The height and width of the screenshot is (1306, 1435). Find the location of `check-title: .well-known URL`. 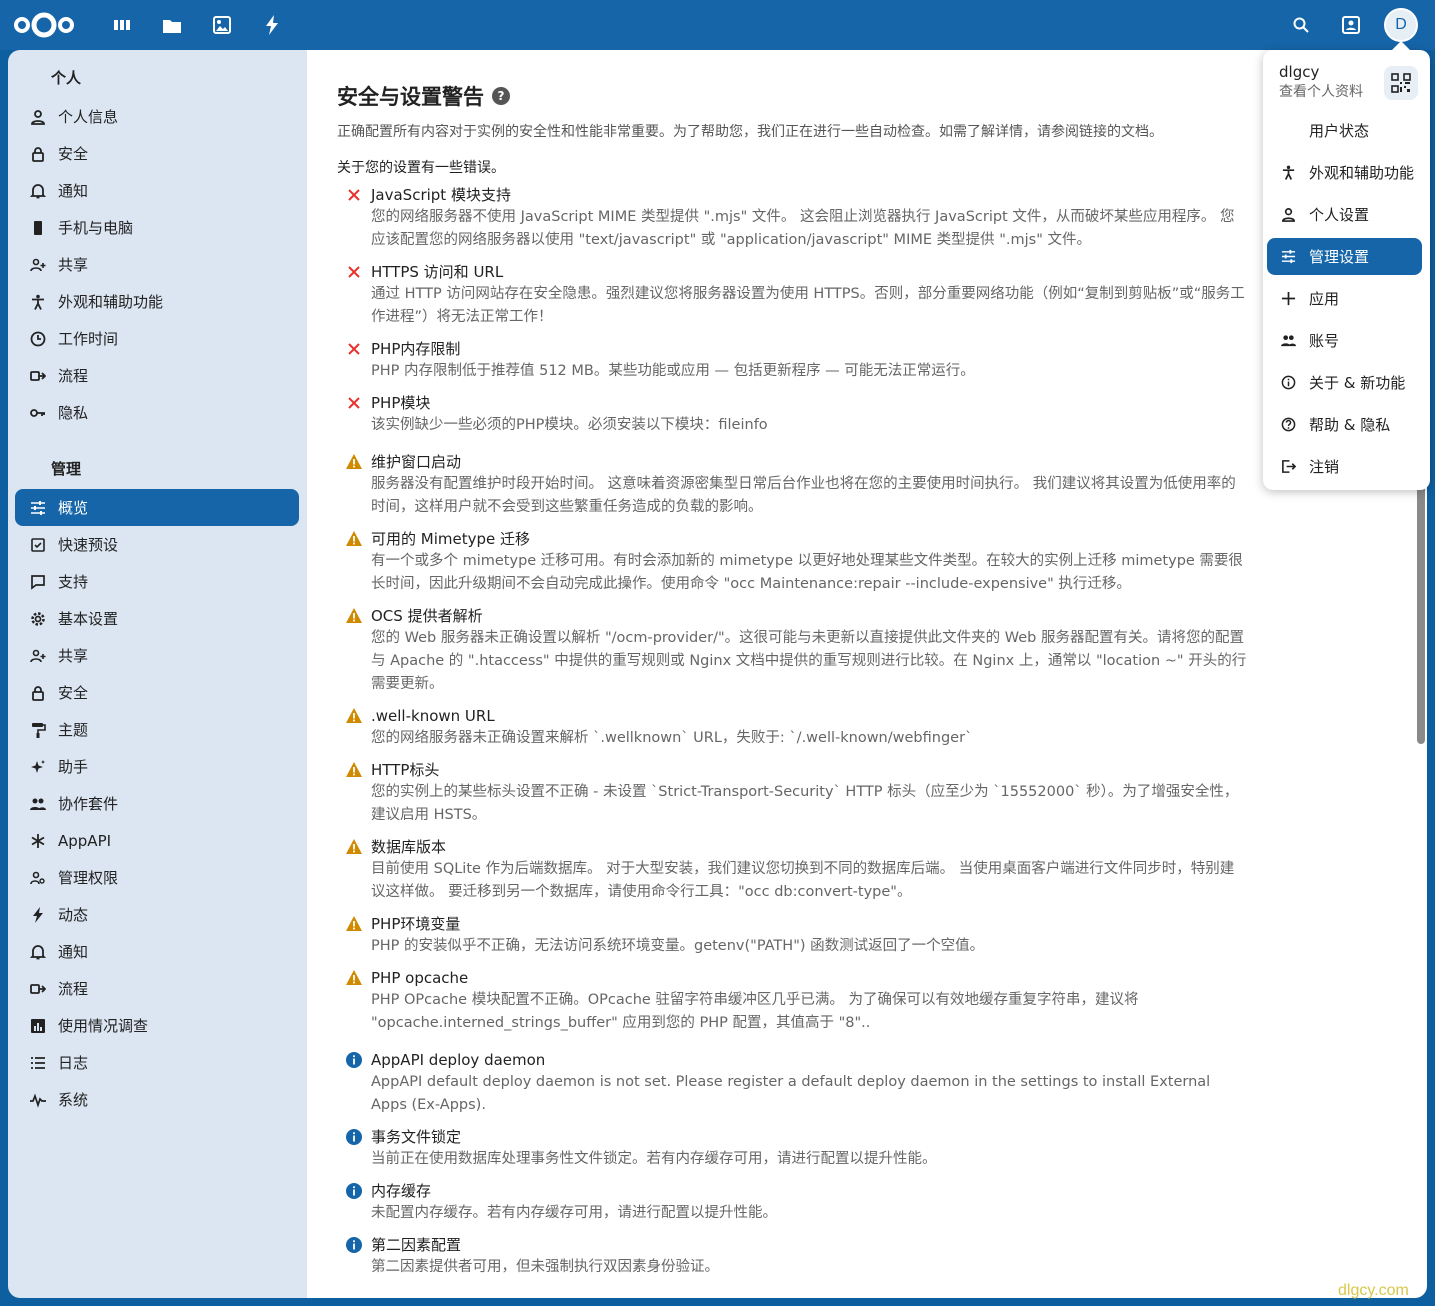

check-title: .well-known URL is located at coordinates (433, 716).